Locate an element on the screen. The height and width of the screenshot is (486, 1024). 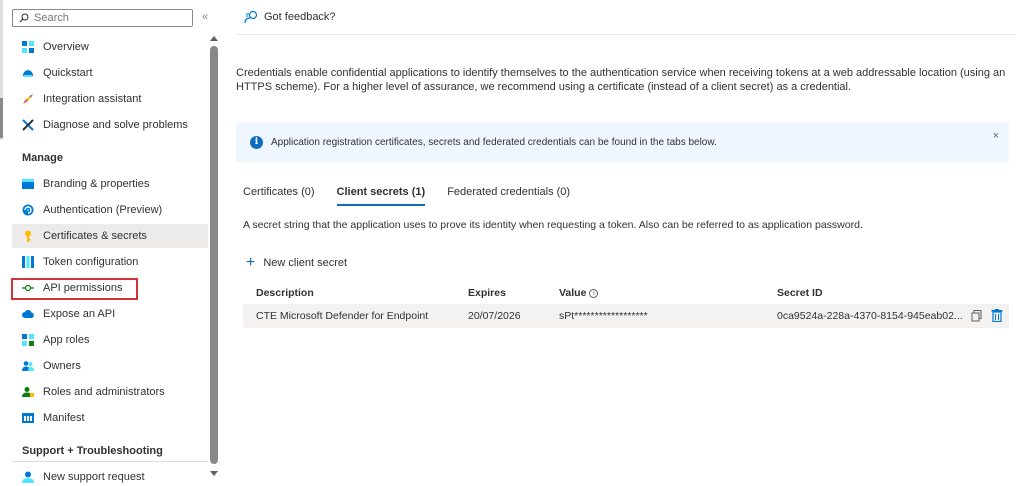
search-box is located at coordinates (102, 18).